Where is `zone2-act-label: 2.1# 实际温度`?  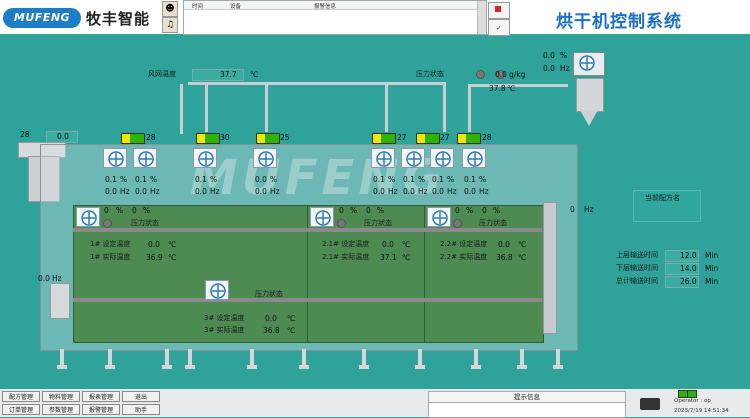 zone2-act-label: 2.1# 实际温度 is located at coordinates (346, 257).